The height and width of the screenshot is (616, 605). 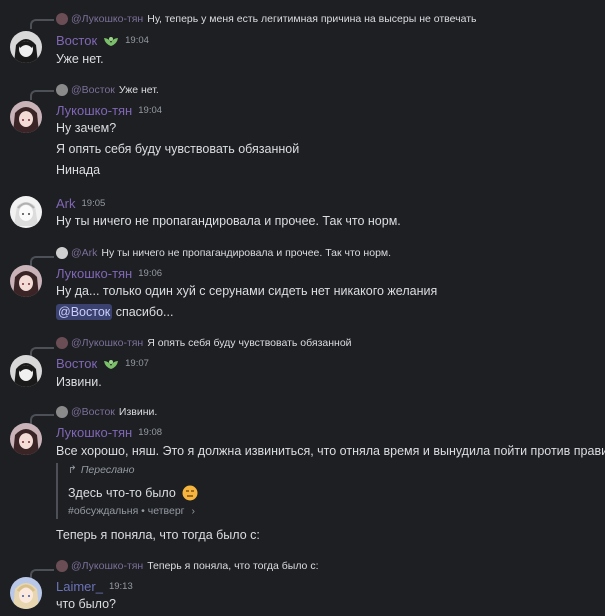 What do you see at coordinates (138, 412) in the screenshot?
I see `reply-text: Извини.` at bounding box center [138, 412].